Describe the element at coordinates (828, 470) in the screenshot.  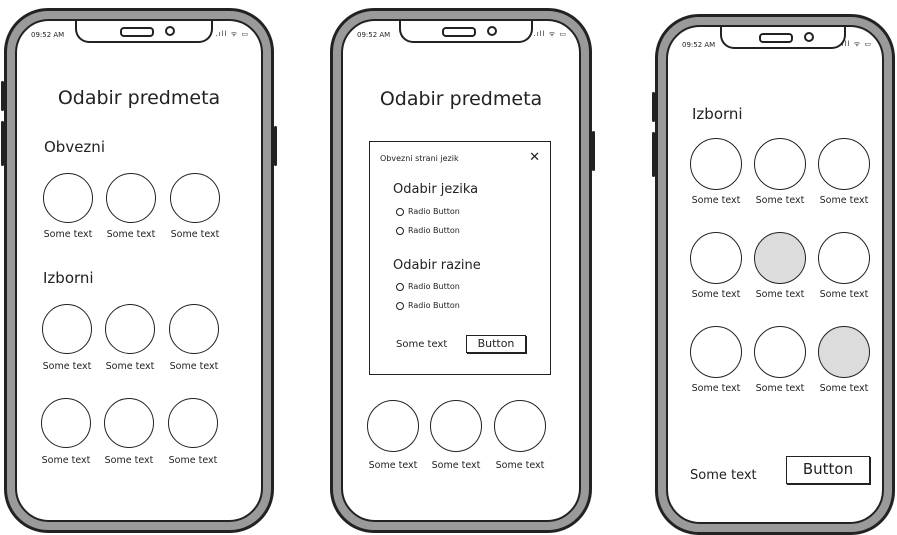
I see `submit-button: Button` at that location.